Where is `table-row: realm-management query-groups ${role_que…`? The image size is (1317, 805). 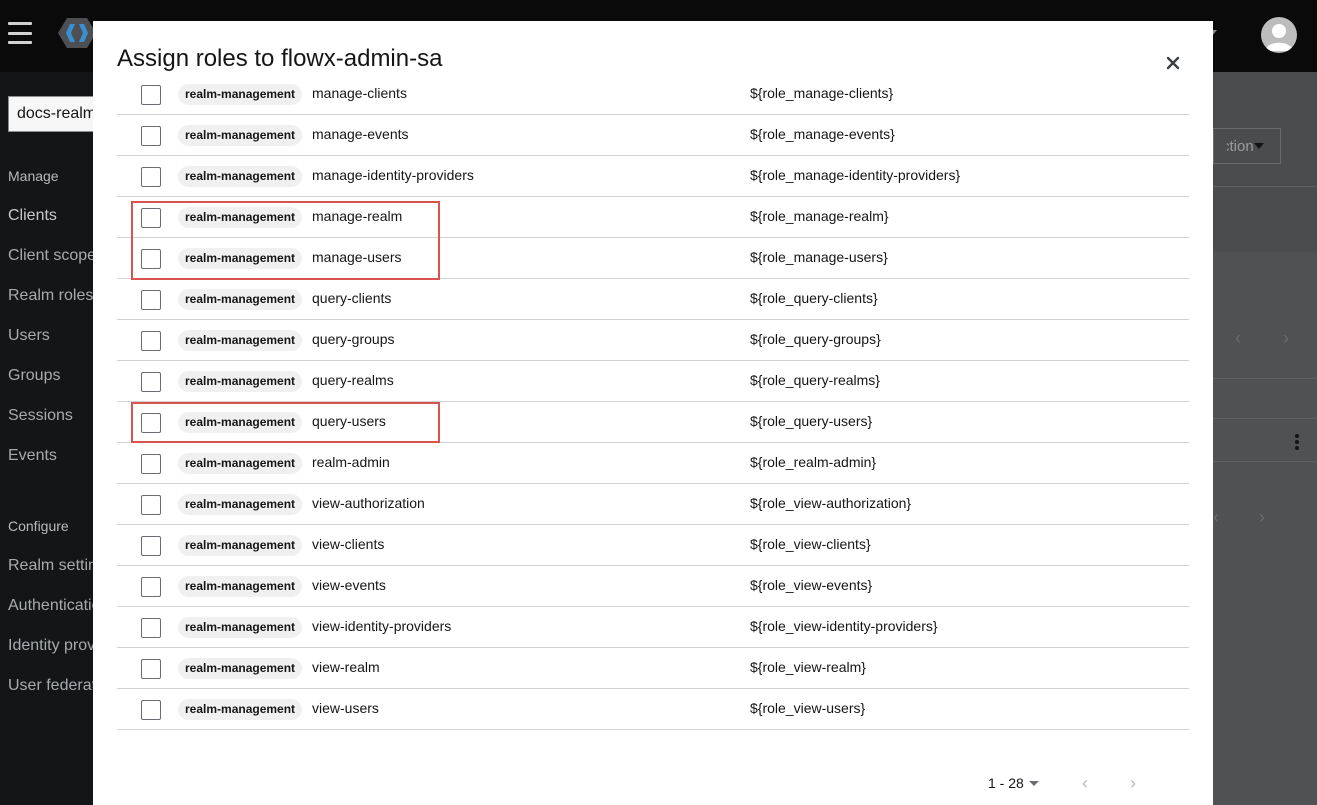
table-row: realm-management query-groups ${role_que… is located at coordinates (653, 340).